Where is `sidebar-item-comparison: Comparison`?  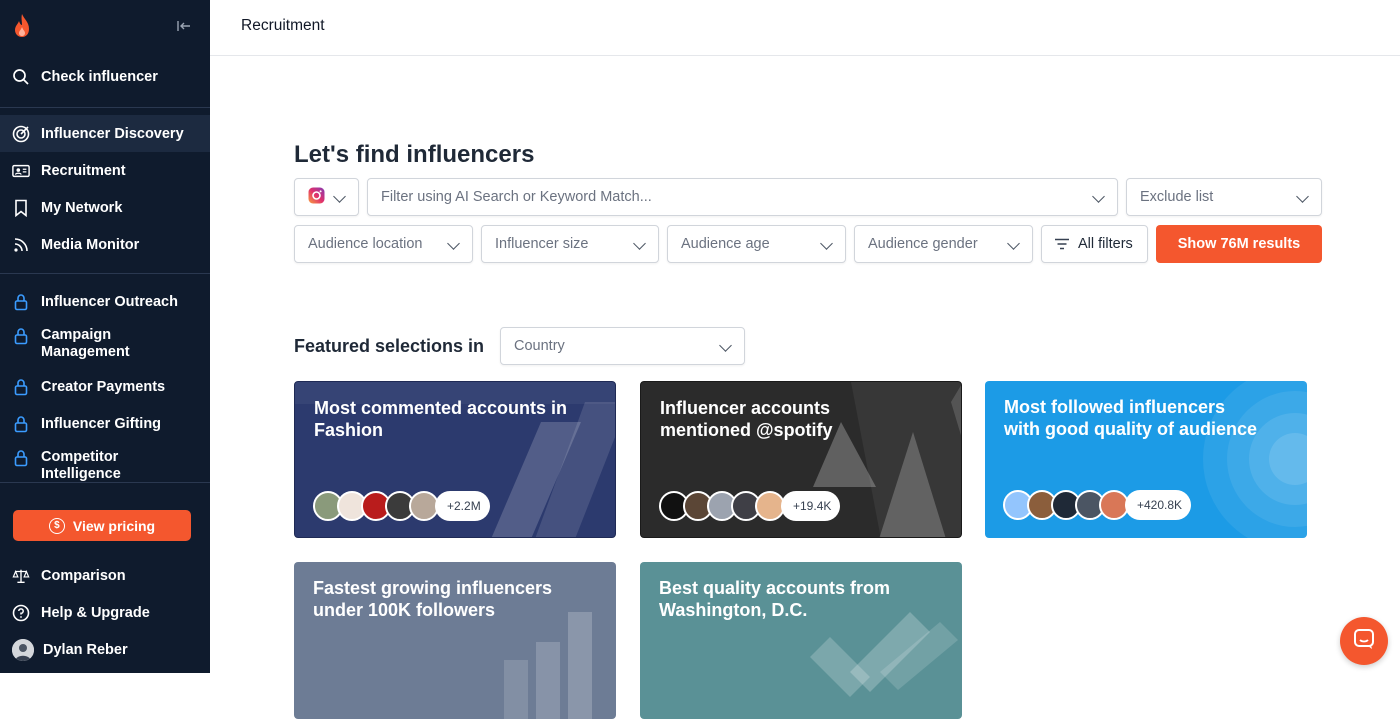
sidebar-item-comparison: Comparison is located at coordinates (105, 575).